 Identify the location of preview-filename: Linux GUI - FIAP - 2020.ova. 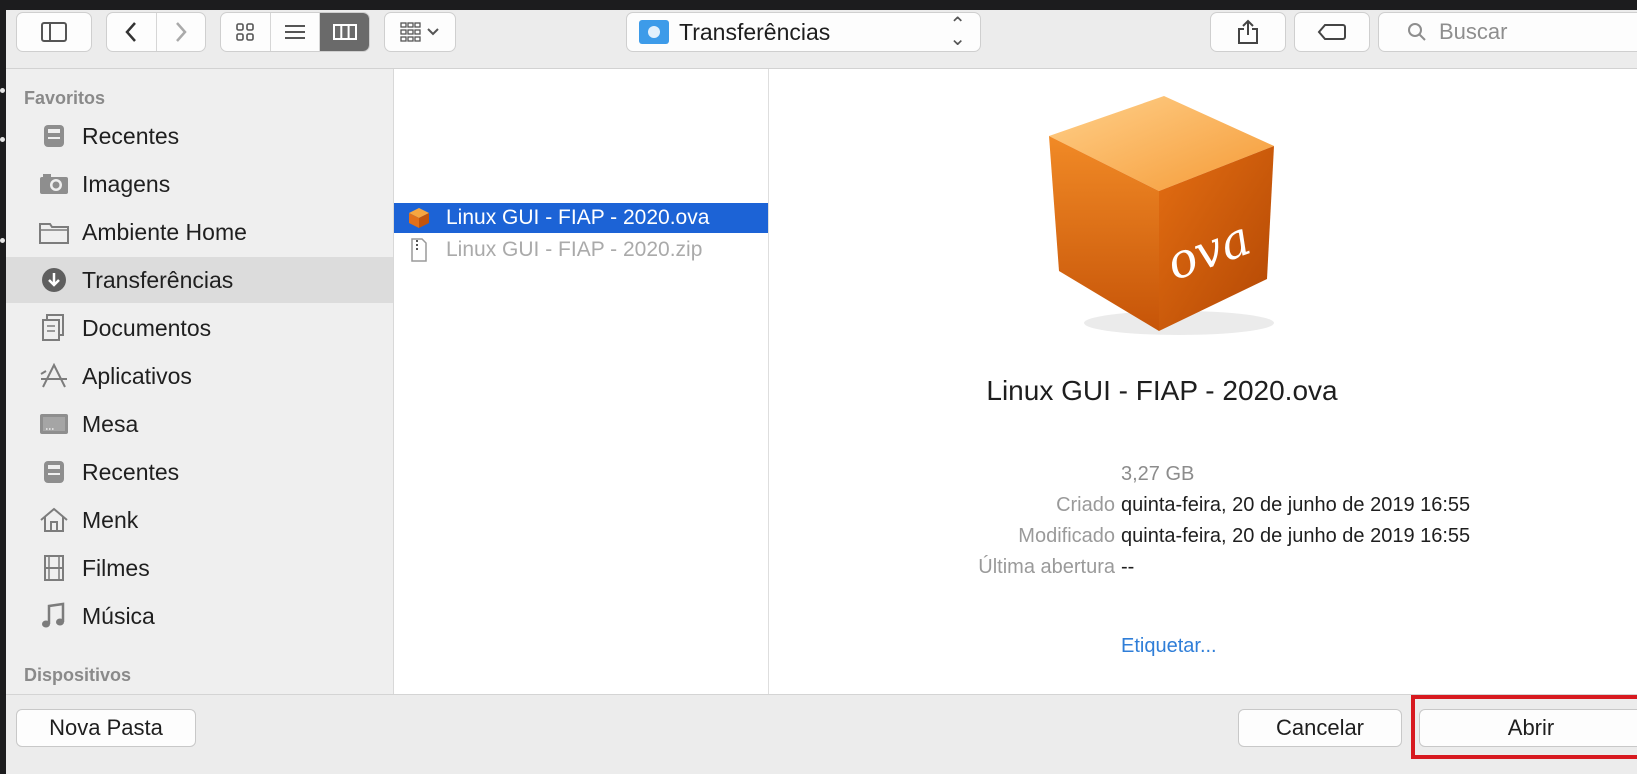
(1162, 390).